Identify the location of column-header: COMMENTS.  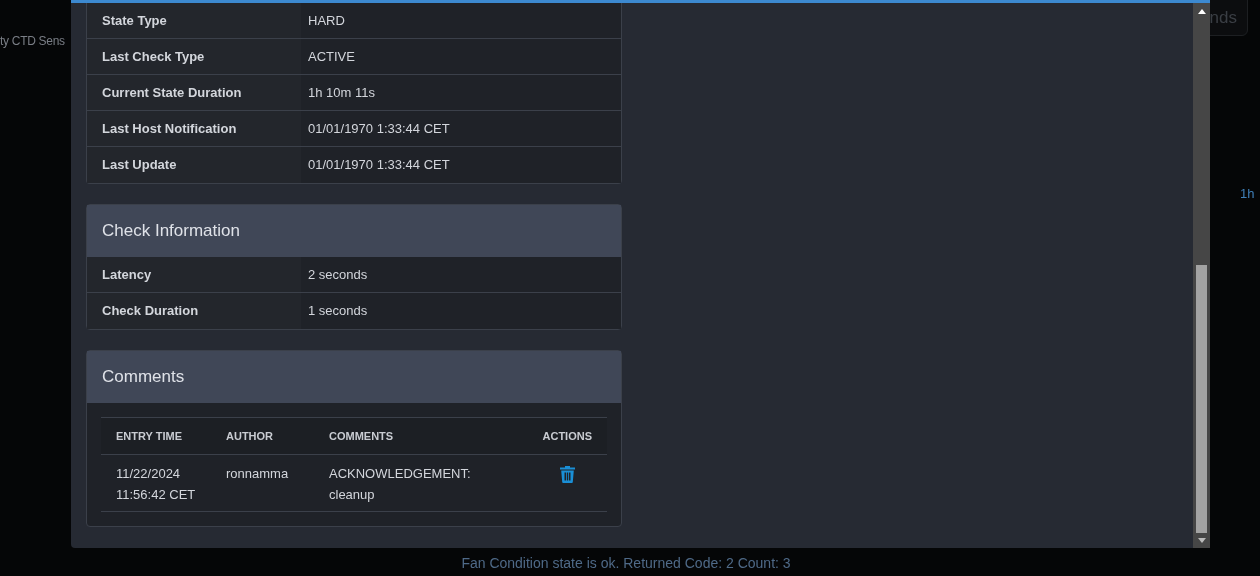
(421, 435).